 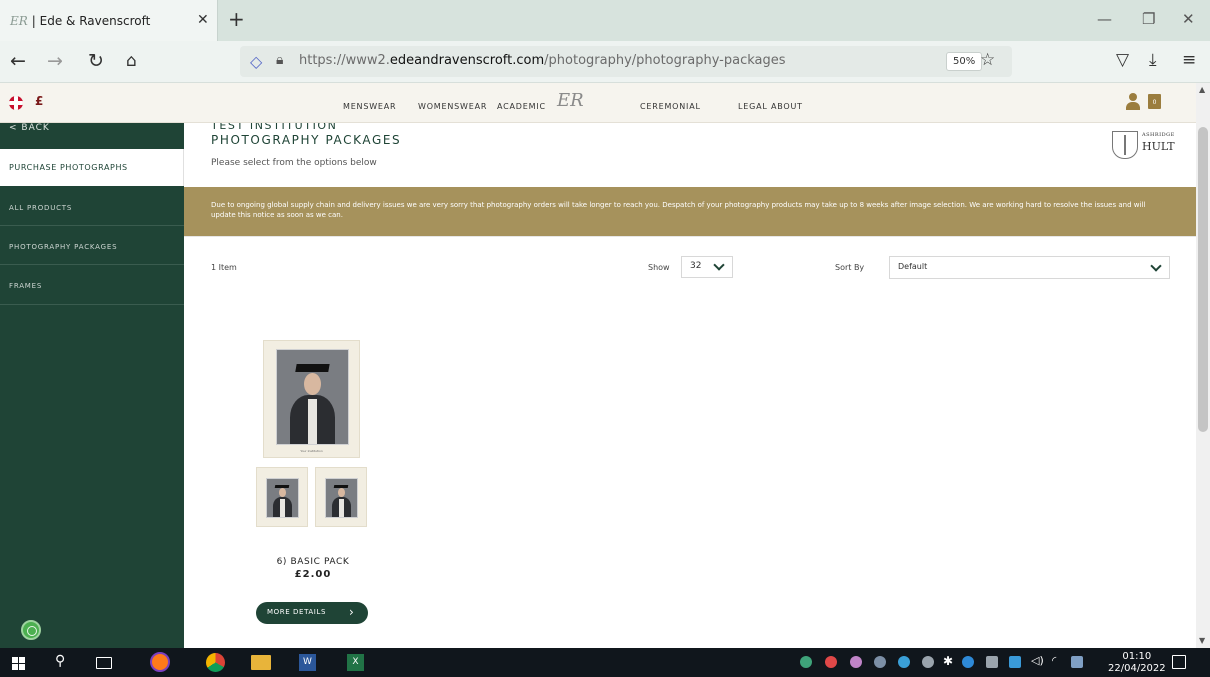 What do you see at coordinates (605, 20) in the screenshot?
I see `browser-tab-bar: ER | Ede & Ravenscroft ✕ + — ❐ ✕` at bounding box center [605, 20].